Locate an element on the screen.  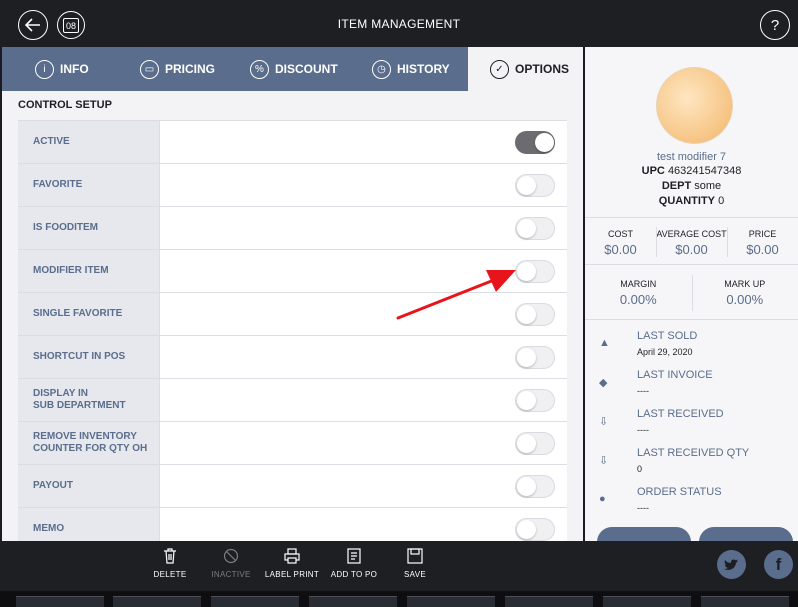
setting-row-remove-inventory-counter-for-qty-oh: REMOVE INVENTORY COUNTER FOR QTY OH is located at coordinates (292, 443).